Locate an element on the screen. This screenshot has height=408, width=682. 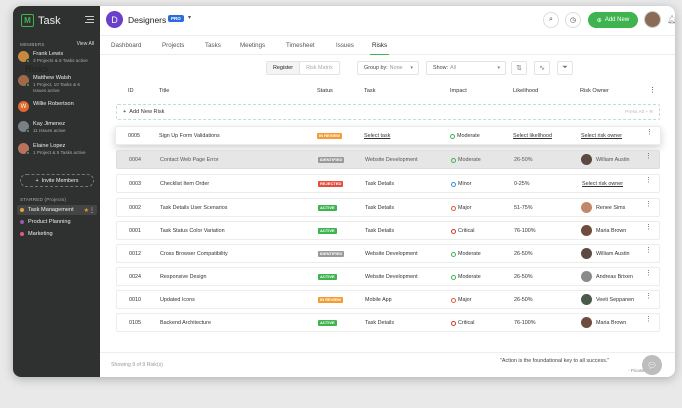
col-status: Status is located at coordinates (325, 91).